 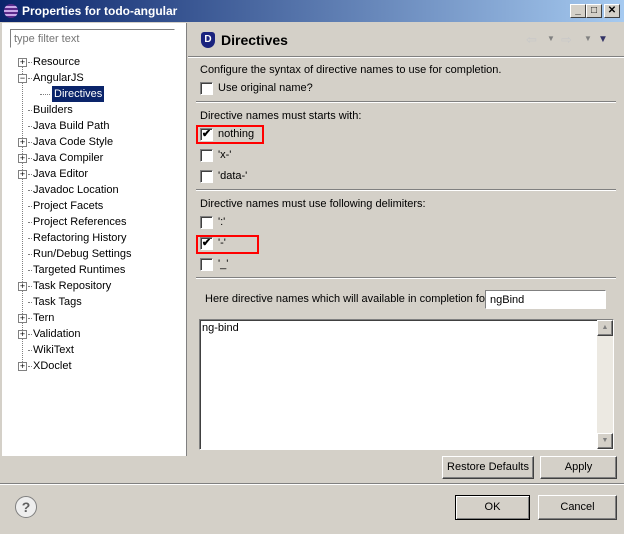 I want to click on tree-item-label: Directives, so click(x=78, y=94).